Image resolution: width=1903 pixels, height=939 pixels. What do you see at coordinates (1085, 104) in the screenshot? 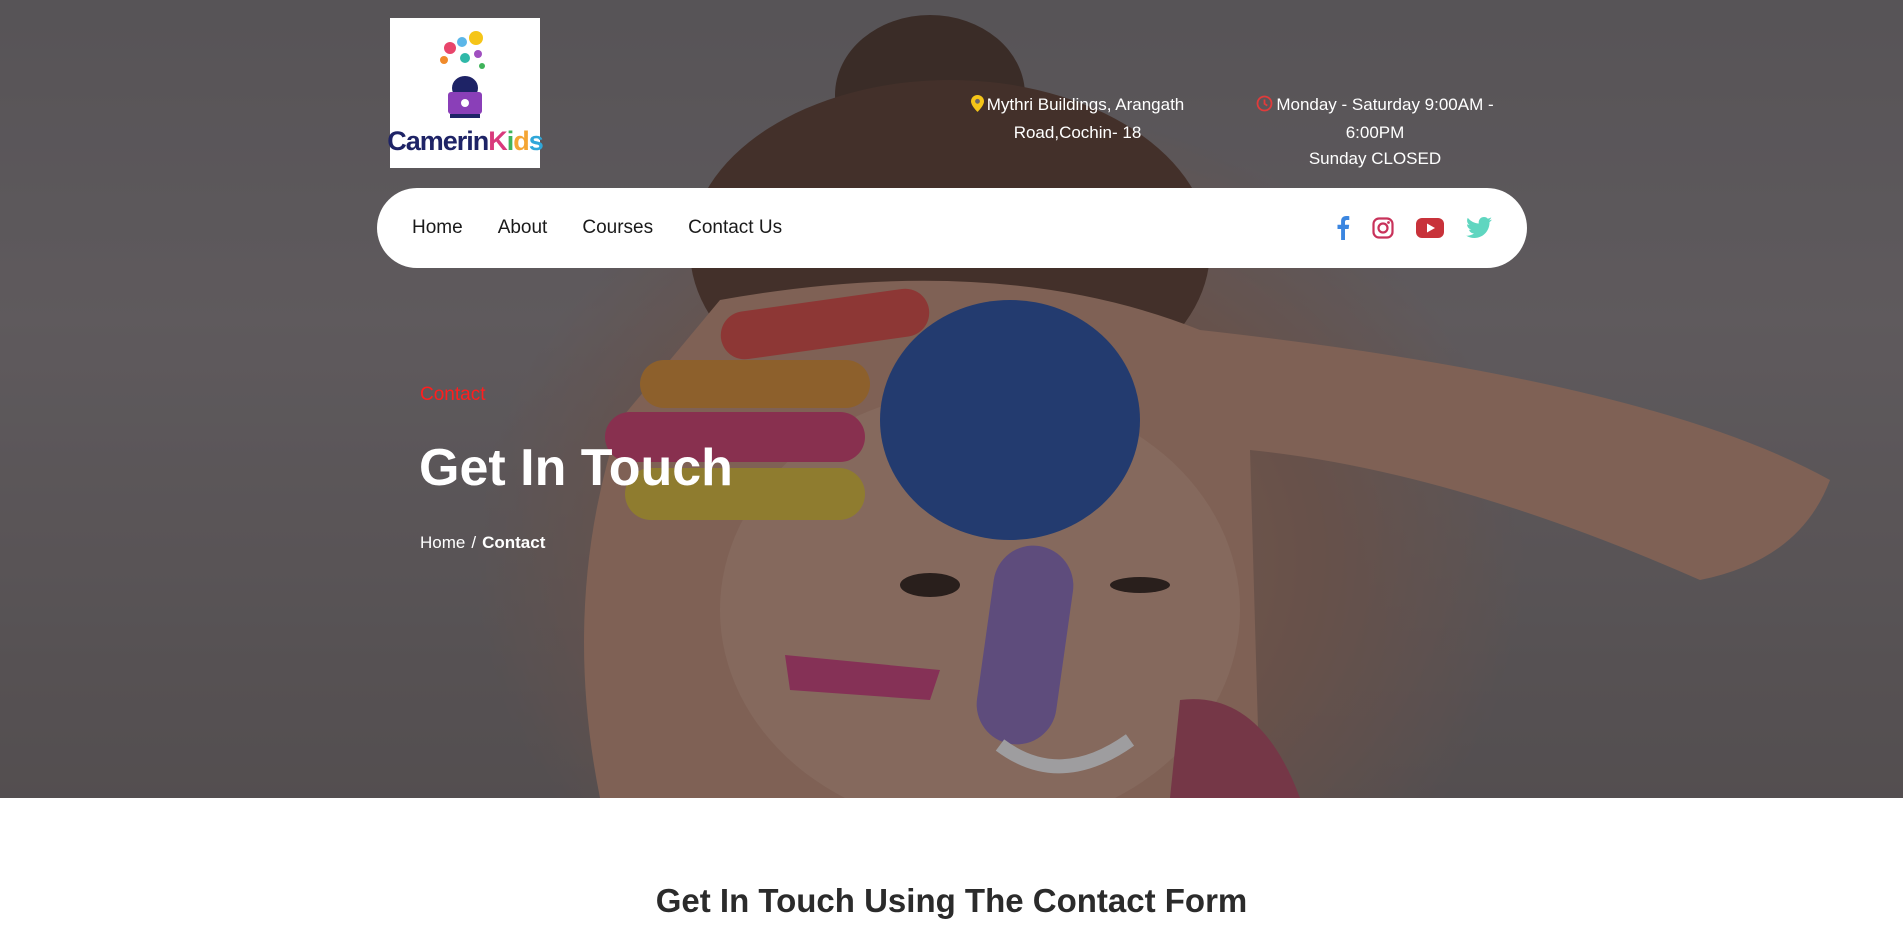
I see `address-line-1: Mythri Buildings, Arangath` at bounding box center [1085, 104].